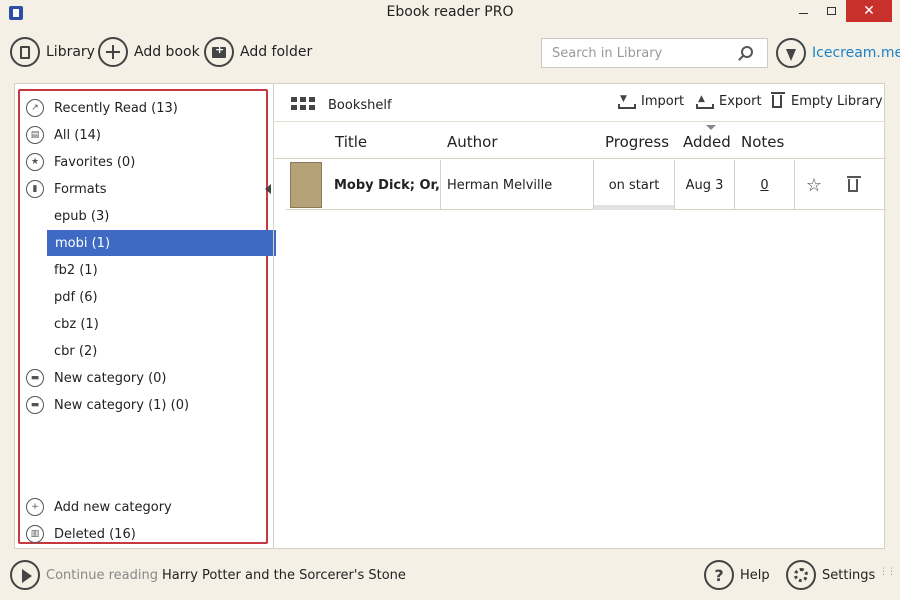  Describe the element at coordinates (25, 575) in the screenshot. I see `play-icon` at that location.